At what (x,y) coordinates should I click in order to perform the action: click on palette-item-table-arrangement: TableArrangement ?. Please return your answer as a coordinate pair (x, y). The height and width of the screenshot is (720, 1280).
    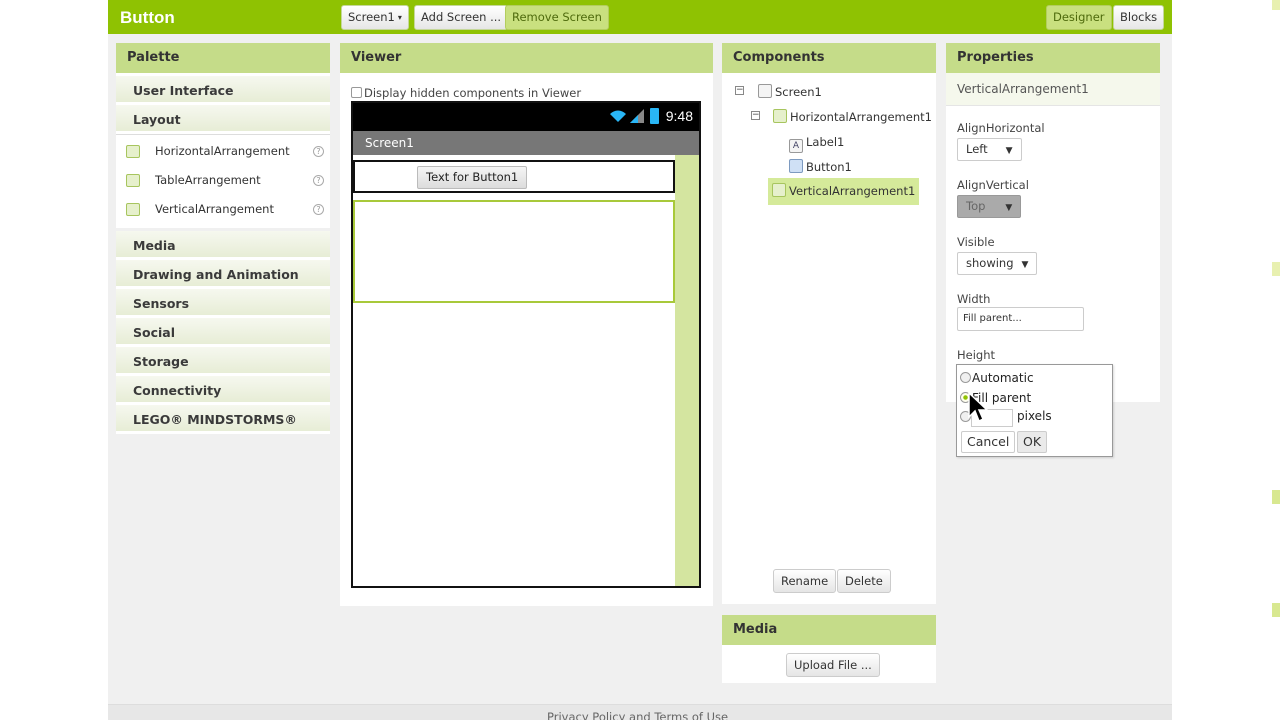
    Looking at the image, I should click on (223, 180).